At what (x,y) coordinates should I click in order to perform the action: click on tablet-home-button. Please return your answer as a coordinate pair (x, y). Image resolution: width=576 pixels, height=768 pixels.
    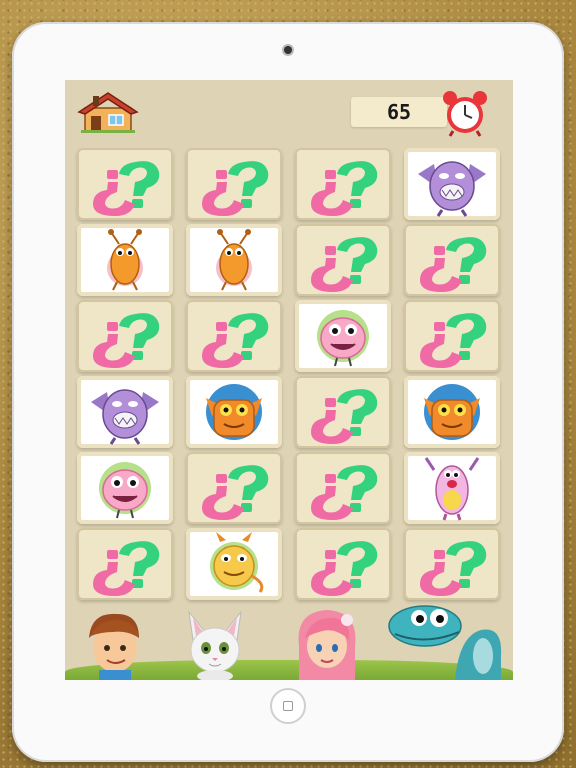
    Looking at the image, I should click on (288, 706).